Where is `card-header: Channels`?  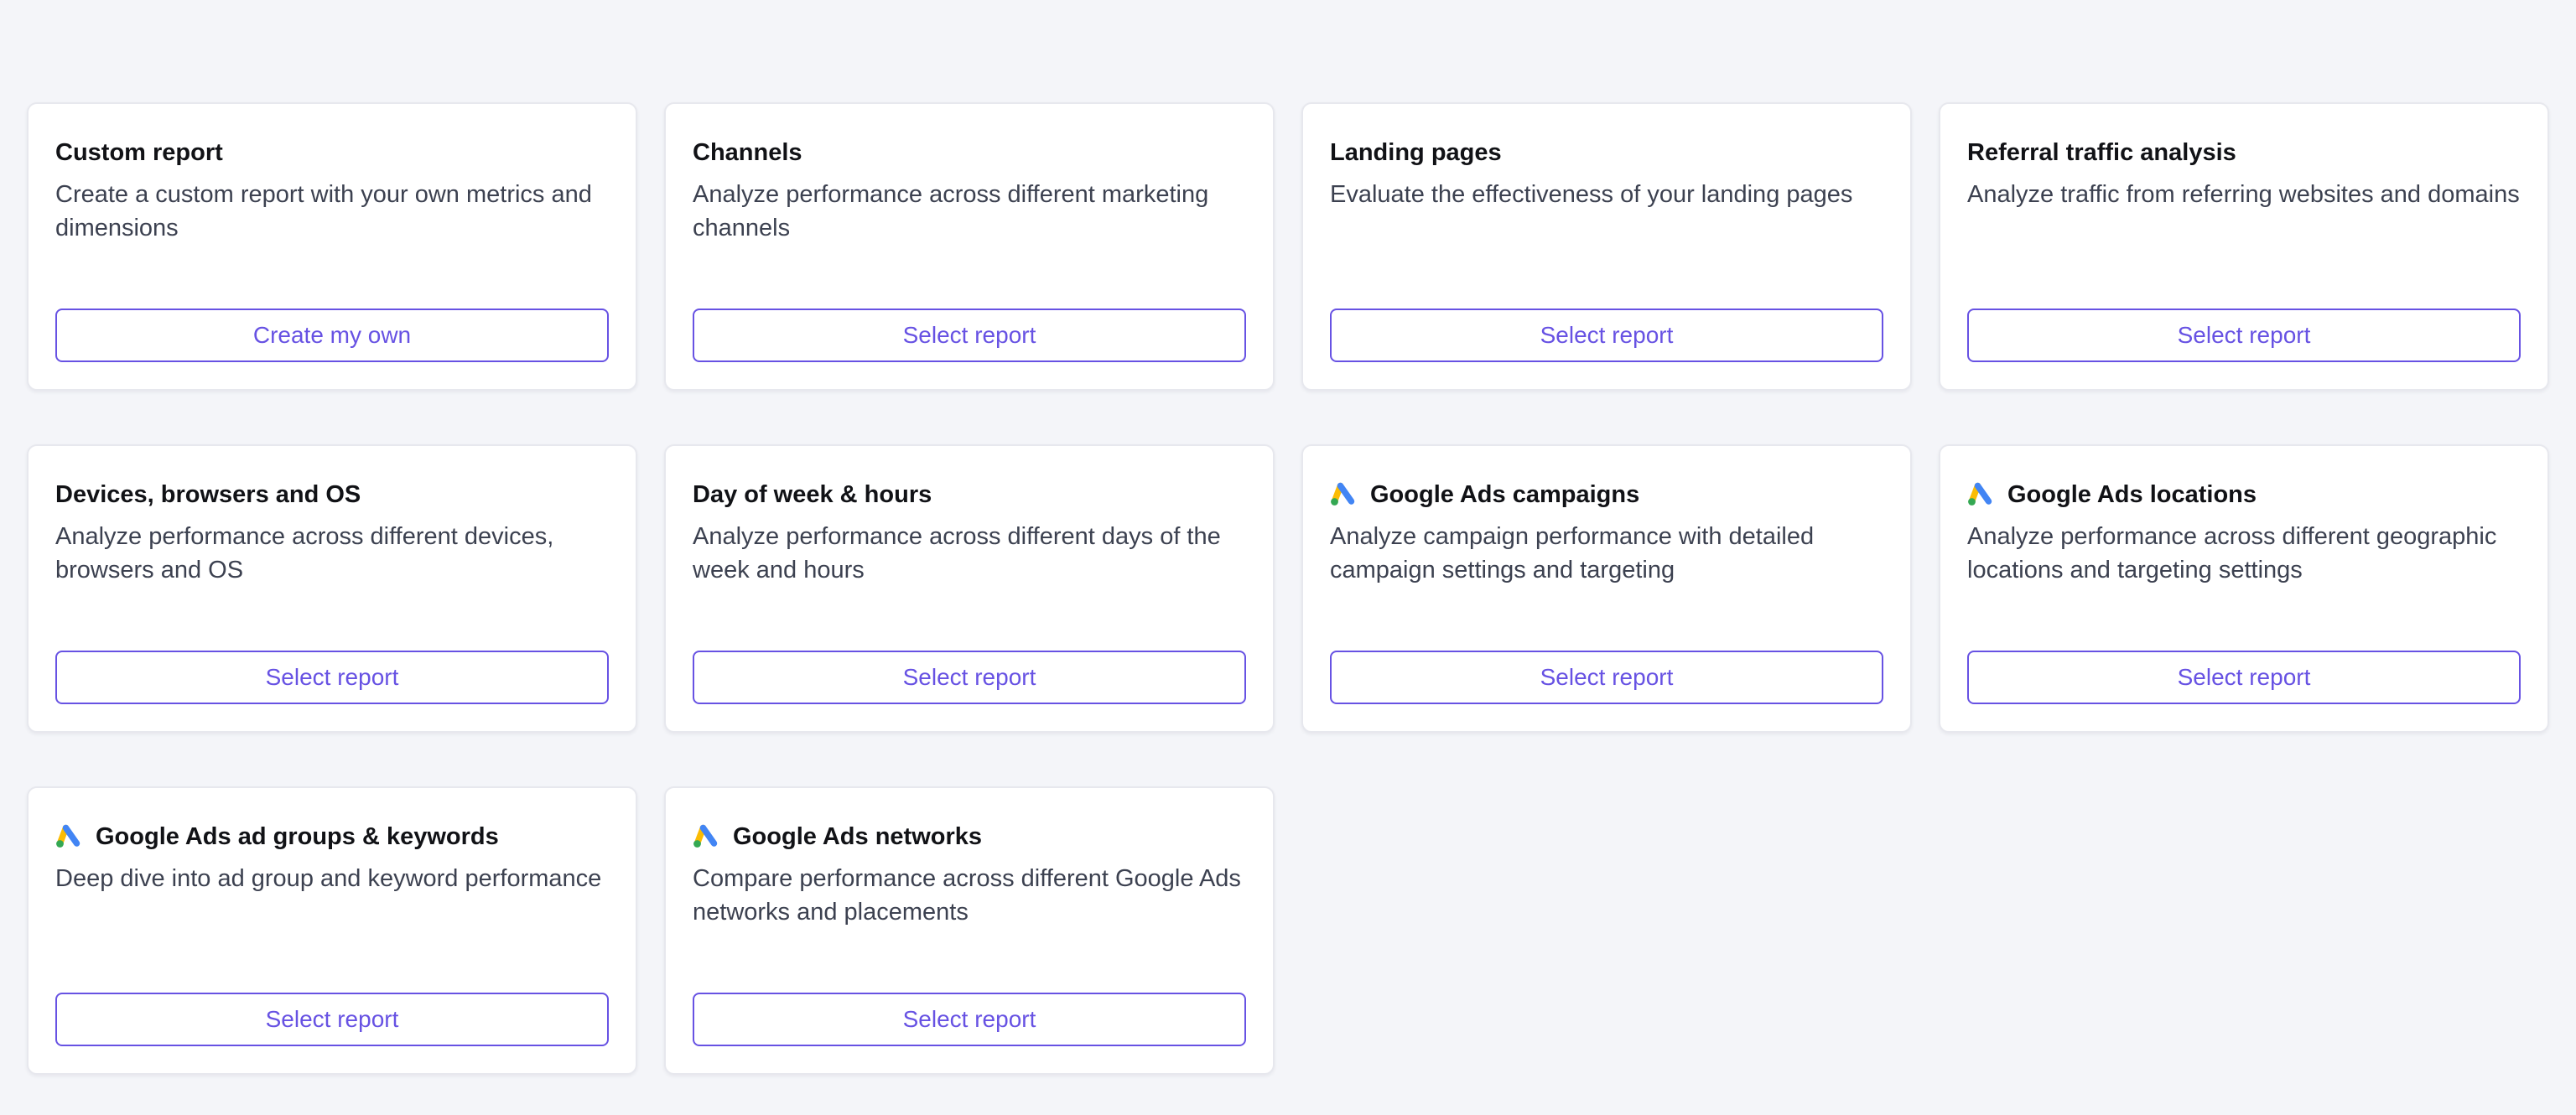 card-header: Channels is located at coordinates (969, 152).